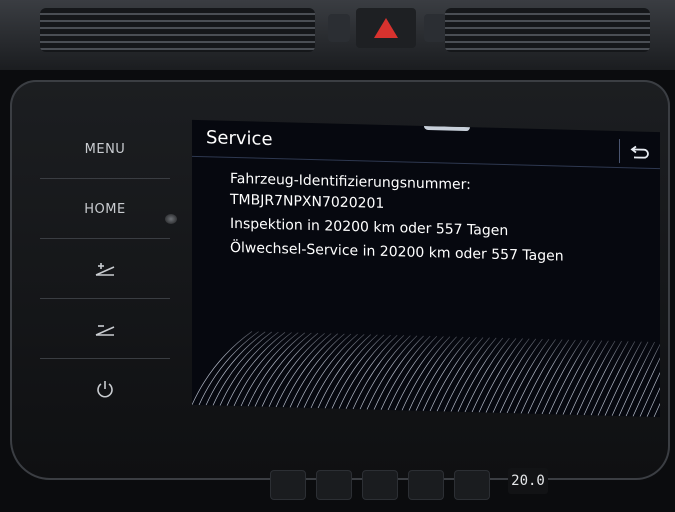 The image size is (675, 512). I want to click on page-title: Service, so click(239, 138).